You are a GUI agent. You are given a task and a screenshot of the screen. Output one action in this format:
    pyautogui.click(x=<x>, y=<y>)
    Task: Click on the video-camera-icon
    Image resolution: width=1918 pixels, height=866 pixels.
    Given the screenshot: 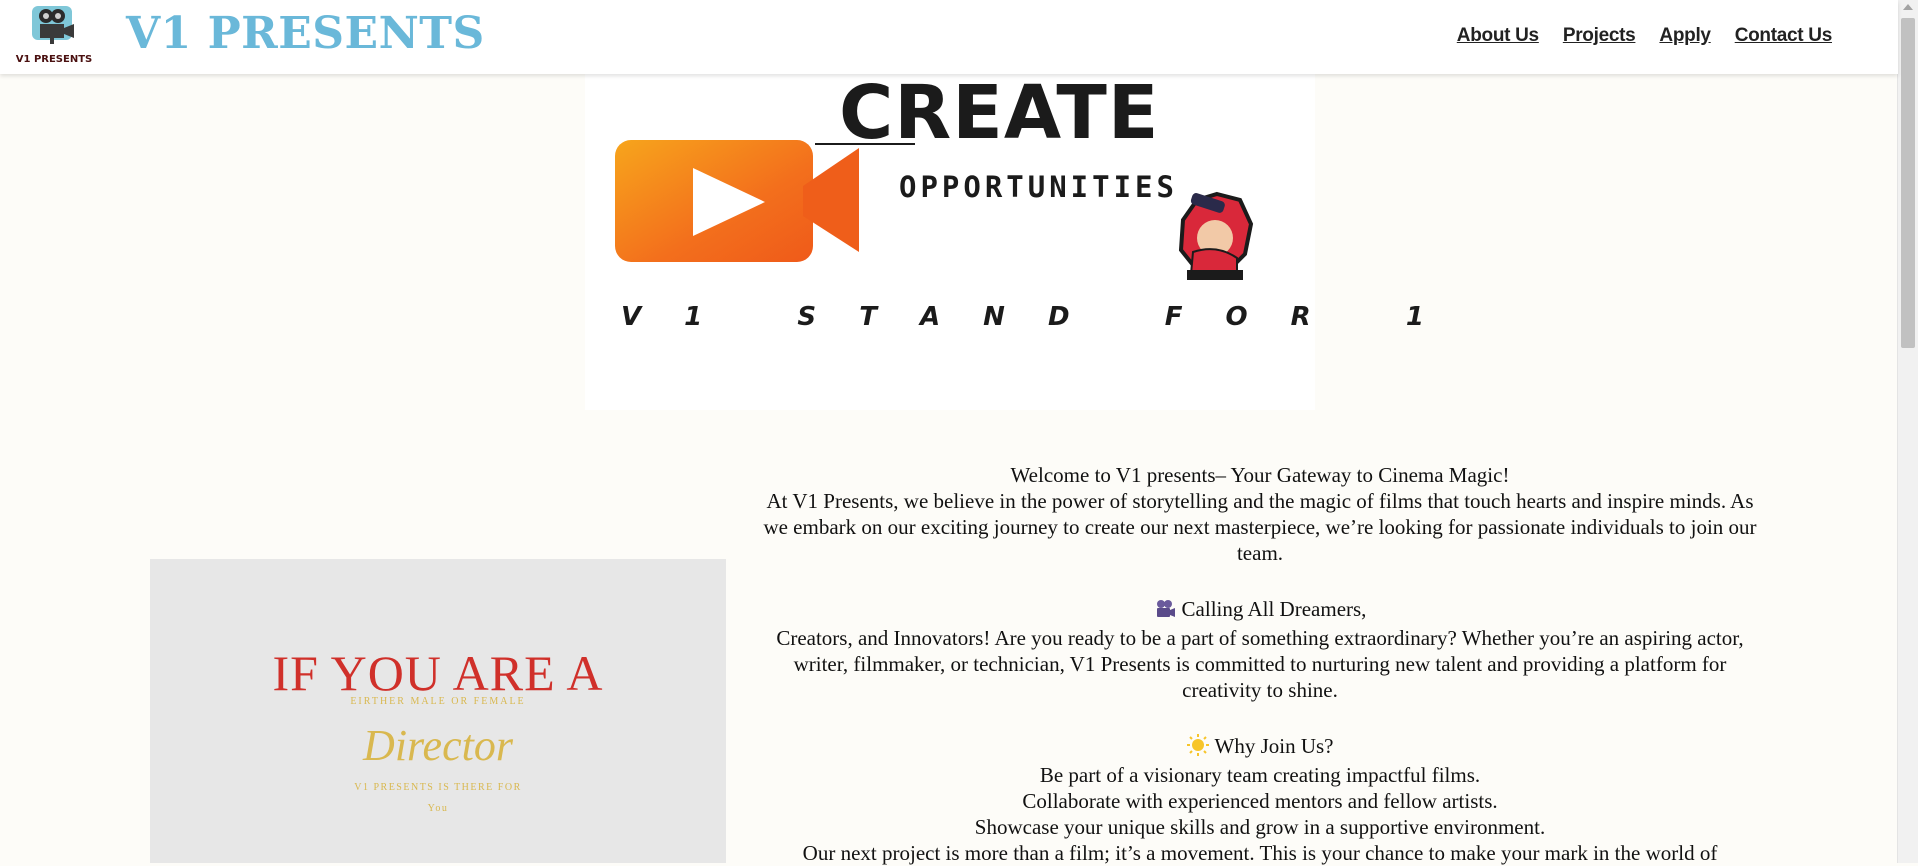 What is the action you would take?
    pyautogui.click(x=737, y=201)
    